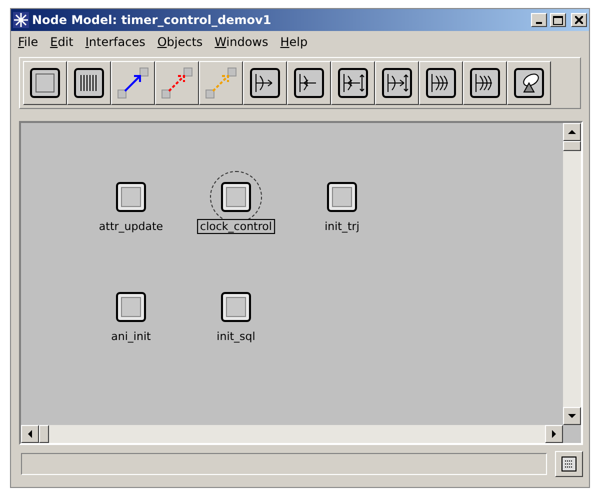 The image size is (592, 491). I want to click on window-title: Node Model: timer_control_demov1, so click(152, 20).